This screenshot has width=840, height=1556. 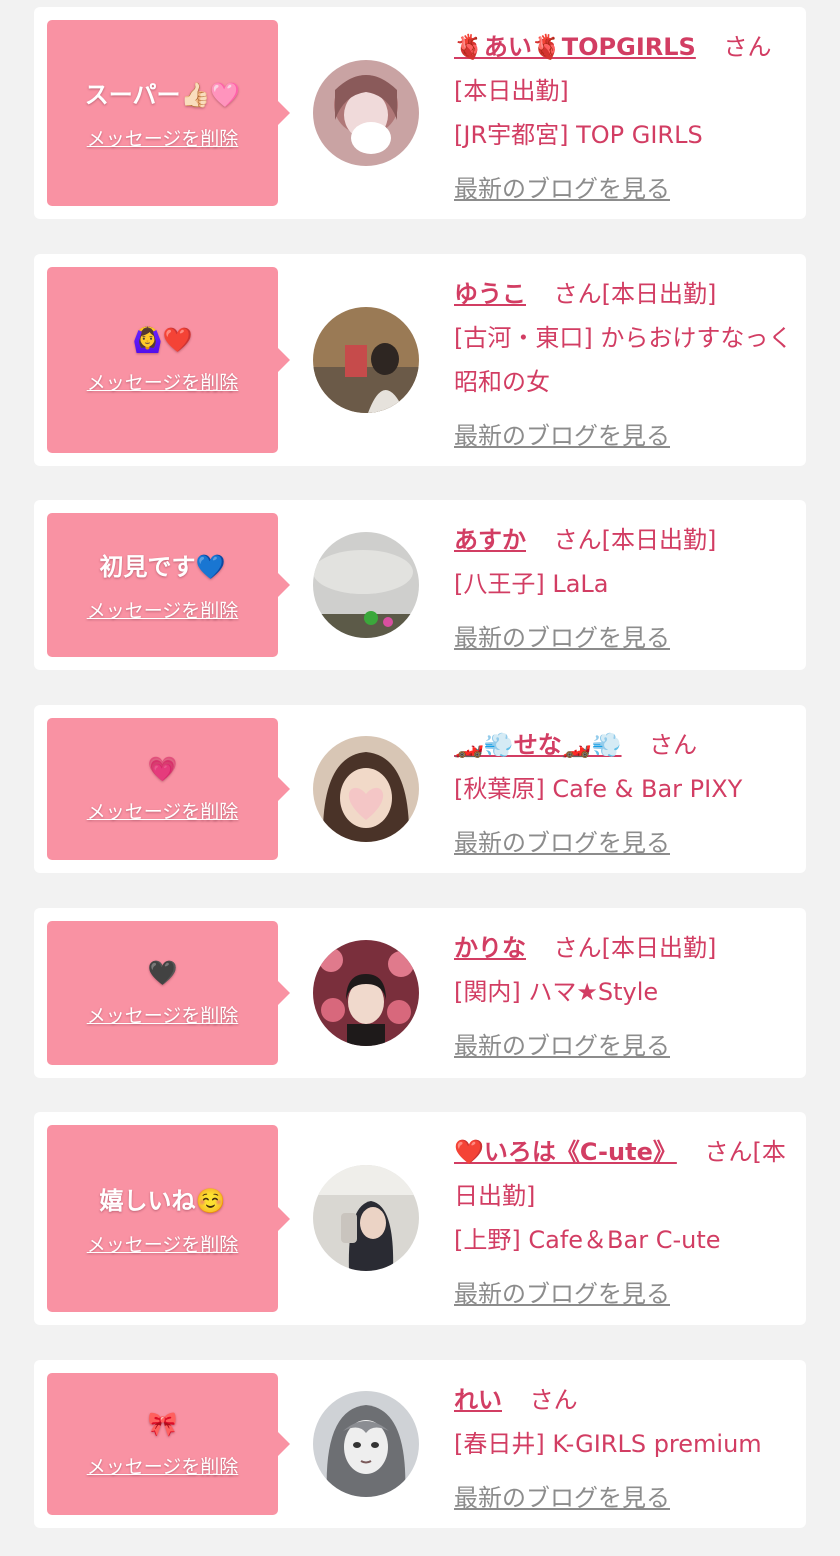 What do you see at coordinates (162, 95) in the screenshot?
I see `message-text: スーパー👍🏻🩷` at bounding box center [162, 95].